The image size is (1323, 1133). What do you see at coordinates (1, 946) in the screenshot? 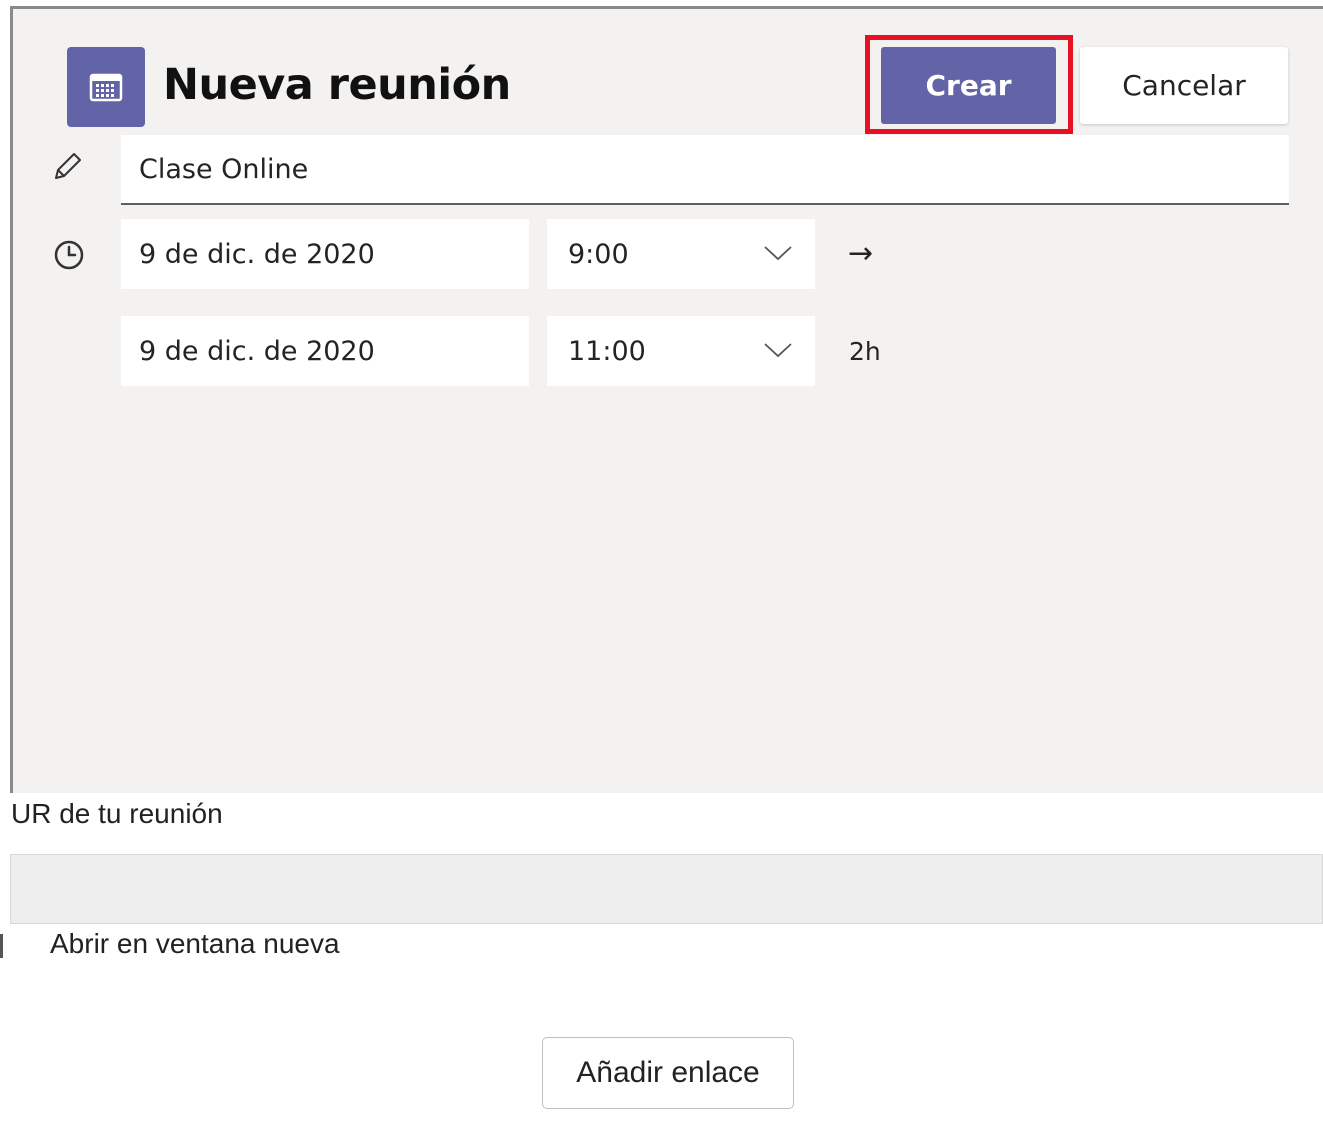
I see `open-new-window-checkbox` at bounding box center [1, 946].